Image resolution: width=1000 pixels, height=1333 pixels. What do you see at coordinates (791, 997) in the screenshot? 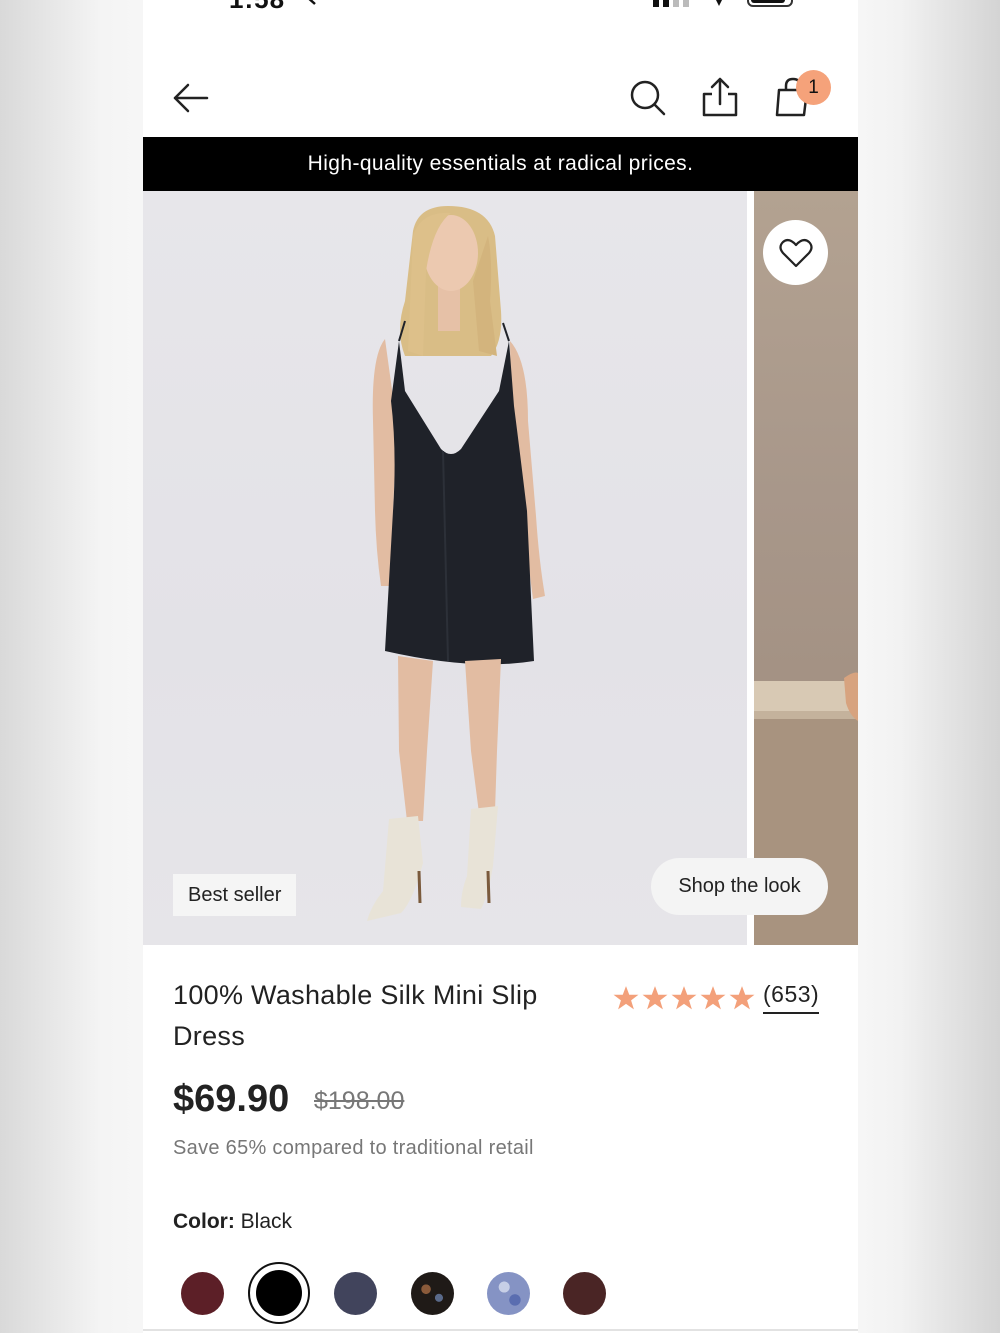
I see `review-count-link: (653)` at bounding box center [791, 997].